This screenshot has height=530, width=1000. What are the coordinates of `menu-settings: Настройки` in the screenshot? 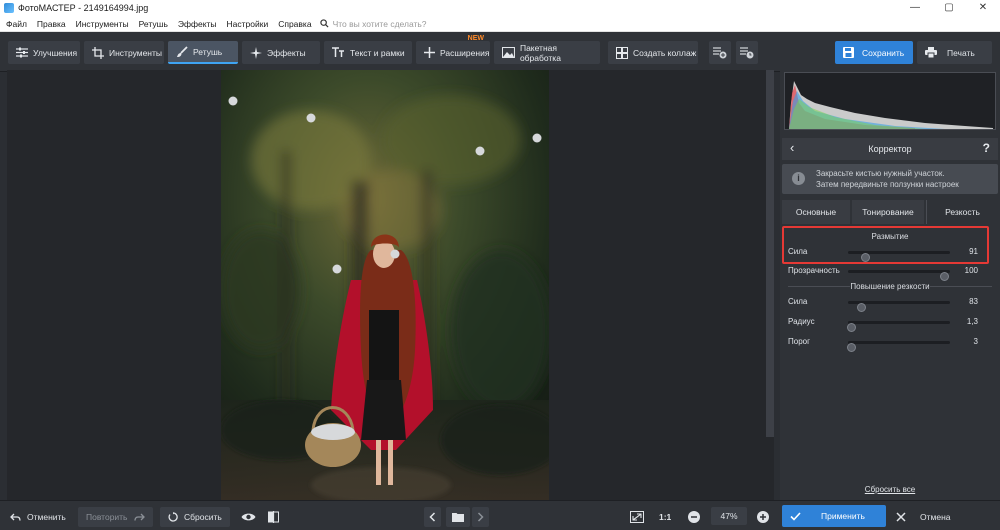 It's located at (247, 24).